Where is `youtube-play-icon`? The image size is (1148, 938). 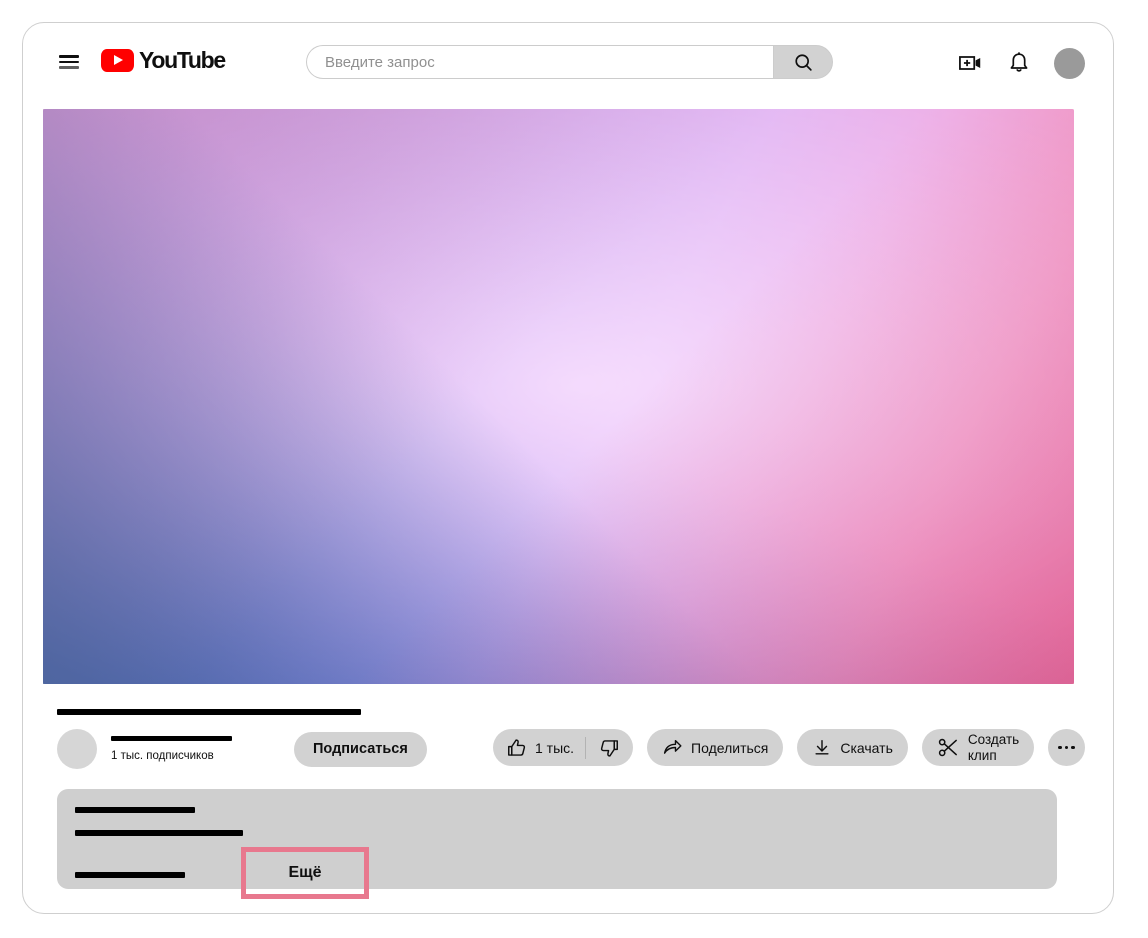
youtube-play-icon is located at coordinates (117, 60).